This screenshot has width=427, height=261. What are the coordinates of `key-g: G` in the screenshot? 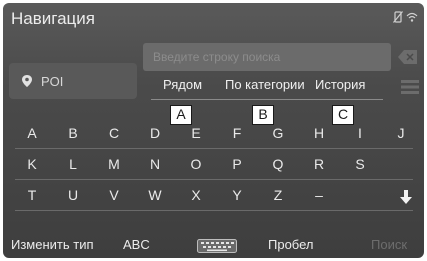 It's located at (278, 133).